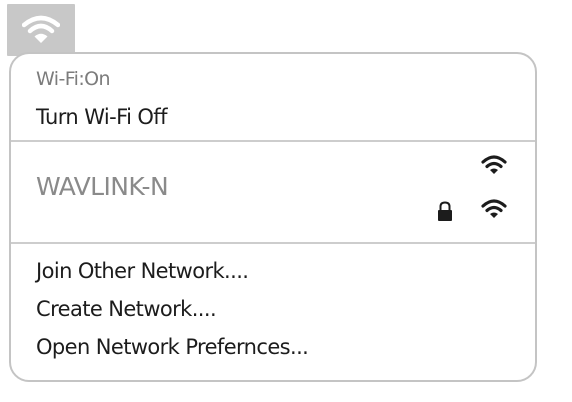 Image resolution: width=572 pixels, height=402 pixels. I want to click on wifi-icon, so click(41, 29).